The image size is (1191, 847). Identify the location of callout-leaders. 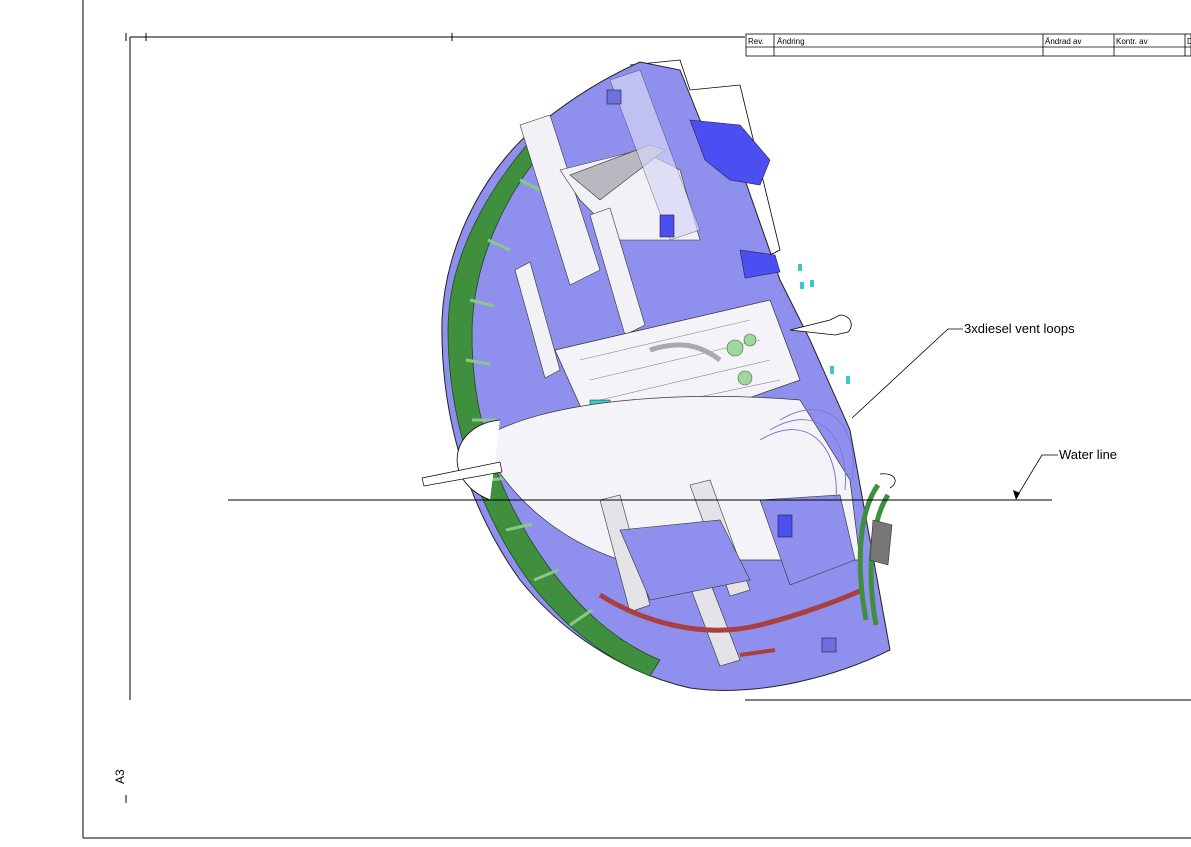
(954, 414).